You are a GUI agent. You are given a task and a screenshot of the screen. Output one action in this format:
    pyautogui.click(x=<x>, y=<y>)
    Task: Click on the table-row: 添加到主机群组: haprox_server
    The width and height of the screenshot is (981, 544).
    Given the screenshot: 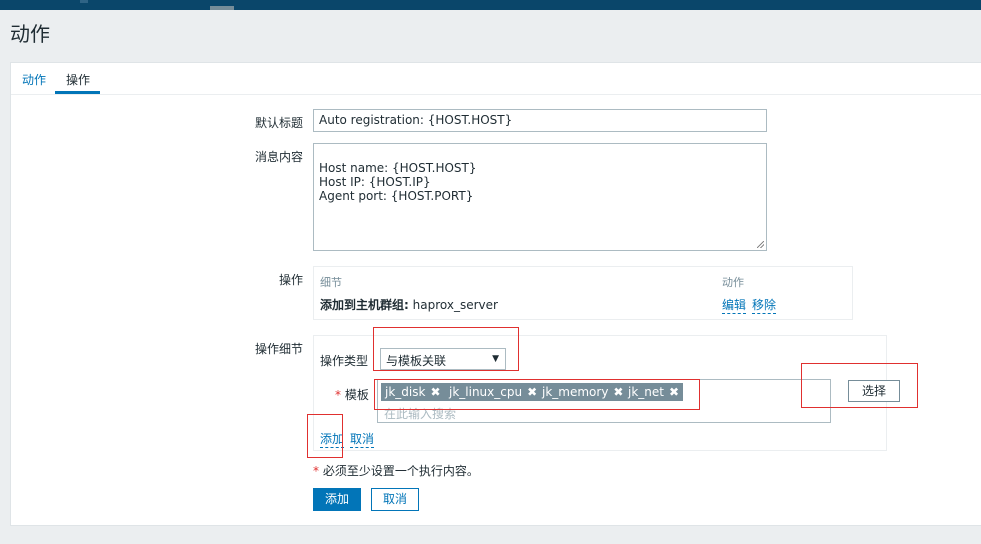 What is the action you would take?
    pyautogui.click(x=409, y=304)
    